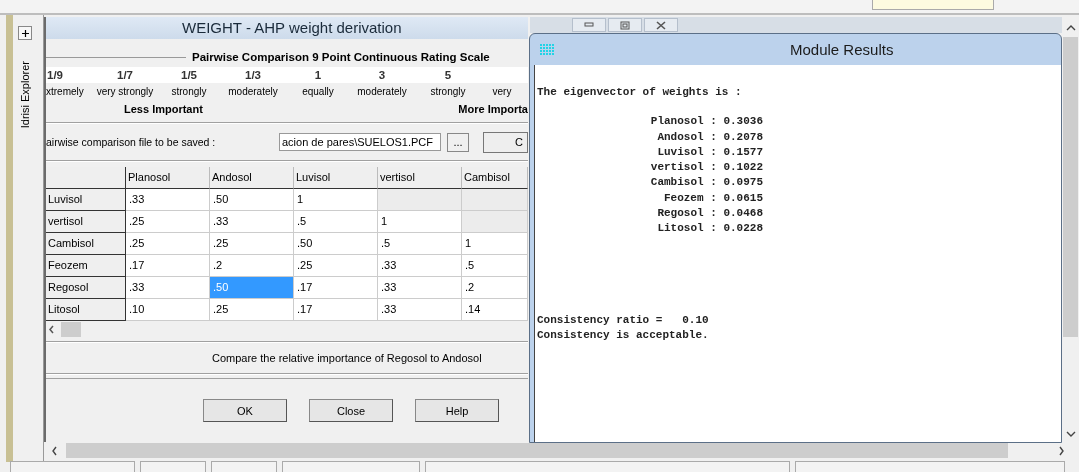  I want to click on dialog-button: Close, so click(351, 410).